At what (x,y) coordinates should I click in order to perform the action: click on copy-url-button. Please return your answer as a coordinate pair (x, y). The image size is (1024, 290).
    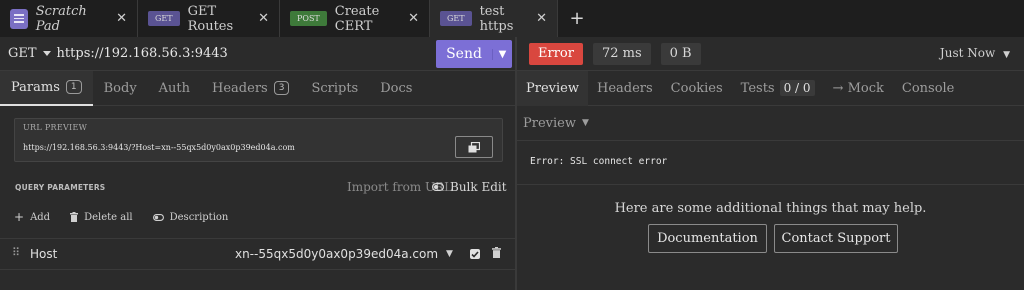
    Looking at the image, I should click on (474, 147).